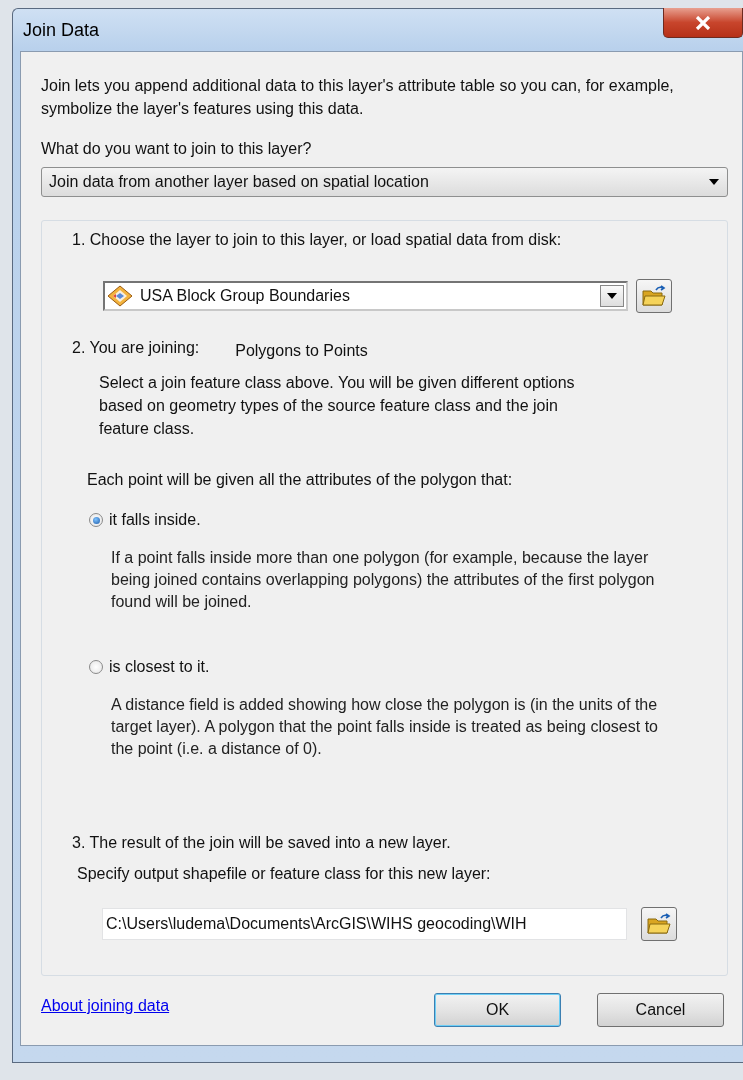 The height and width of the screenshot is (1080, 743). I want to click on close-button, so click(703, 23).